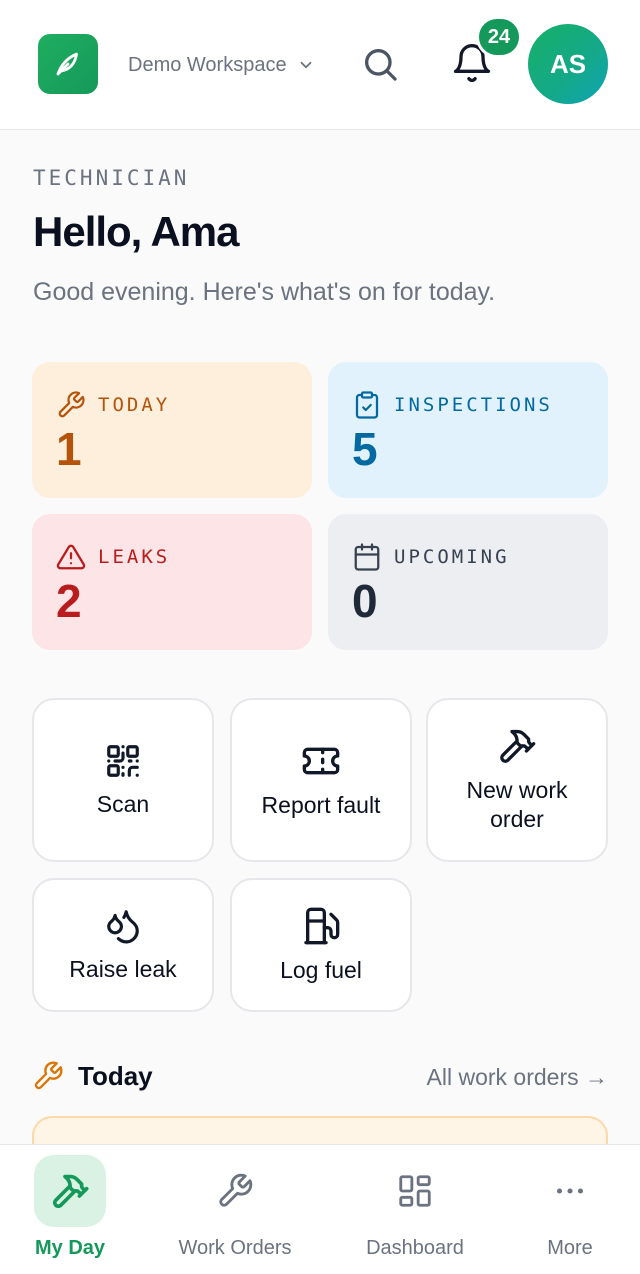 The width and height of the screenshot is (640, 1274). I want to click on leaf-pen-icon, so click(67, 64).